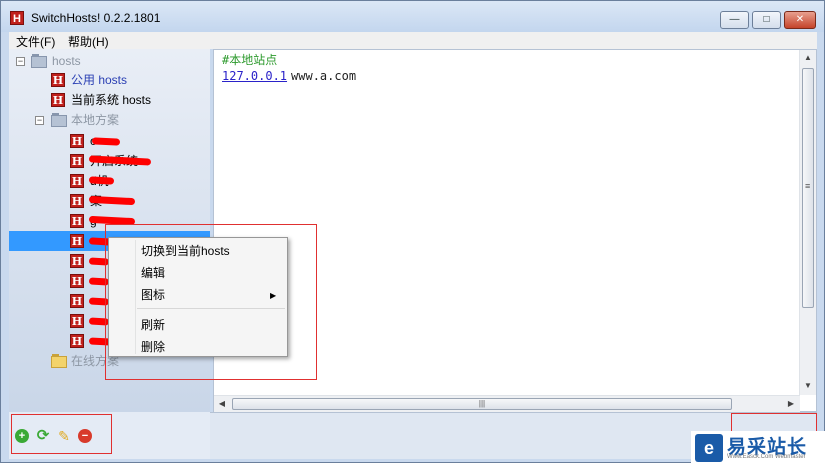 The width and height of the screenshot is (825, 463). What do you see at coordinates (791, 404) in the screenshot?
I see `scroll-right-icon: ▶` at bounding box center [791, 404].